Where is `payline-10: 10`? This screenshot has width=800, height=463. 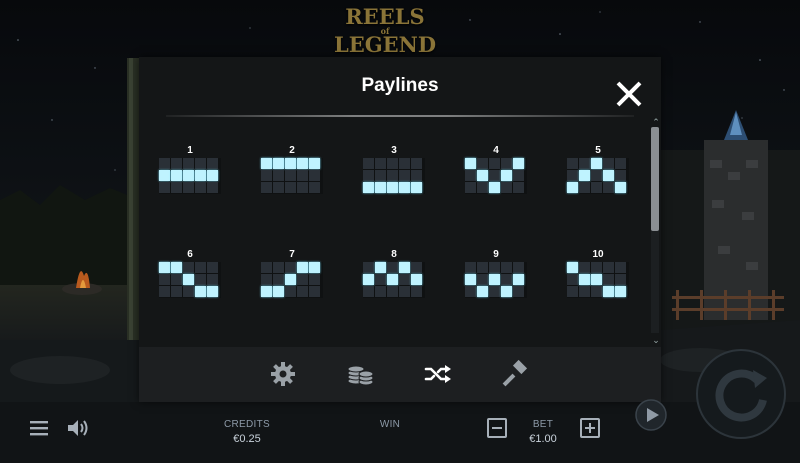
payline-10: 10 is located at coordinates (598, 274).